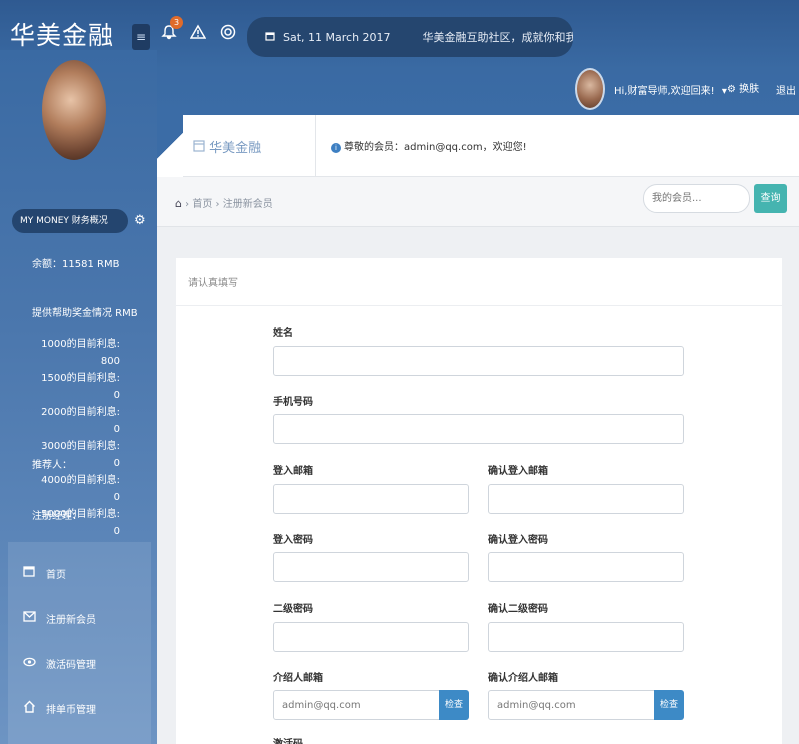  What do you see at coordinates (586, 567) in the screenshot?
I see `password-confirm-input` at bounding box center [586, 567].